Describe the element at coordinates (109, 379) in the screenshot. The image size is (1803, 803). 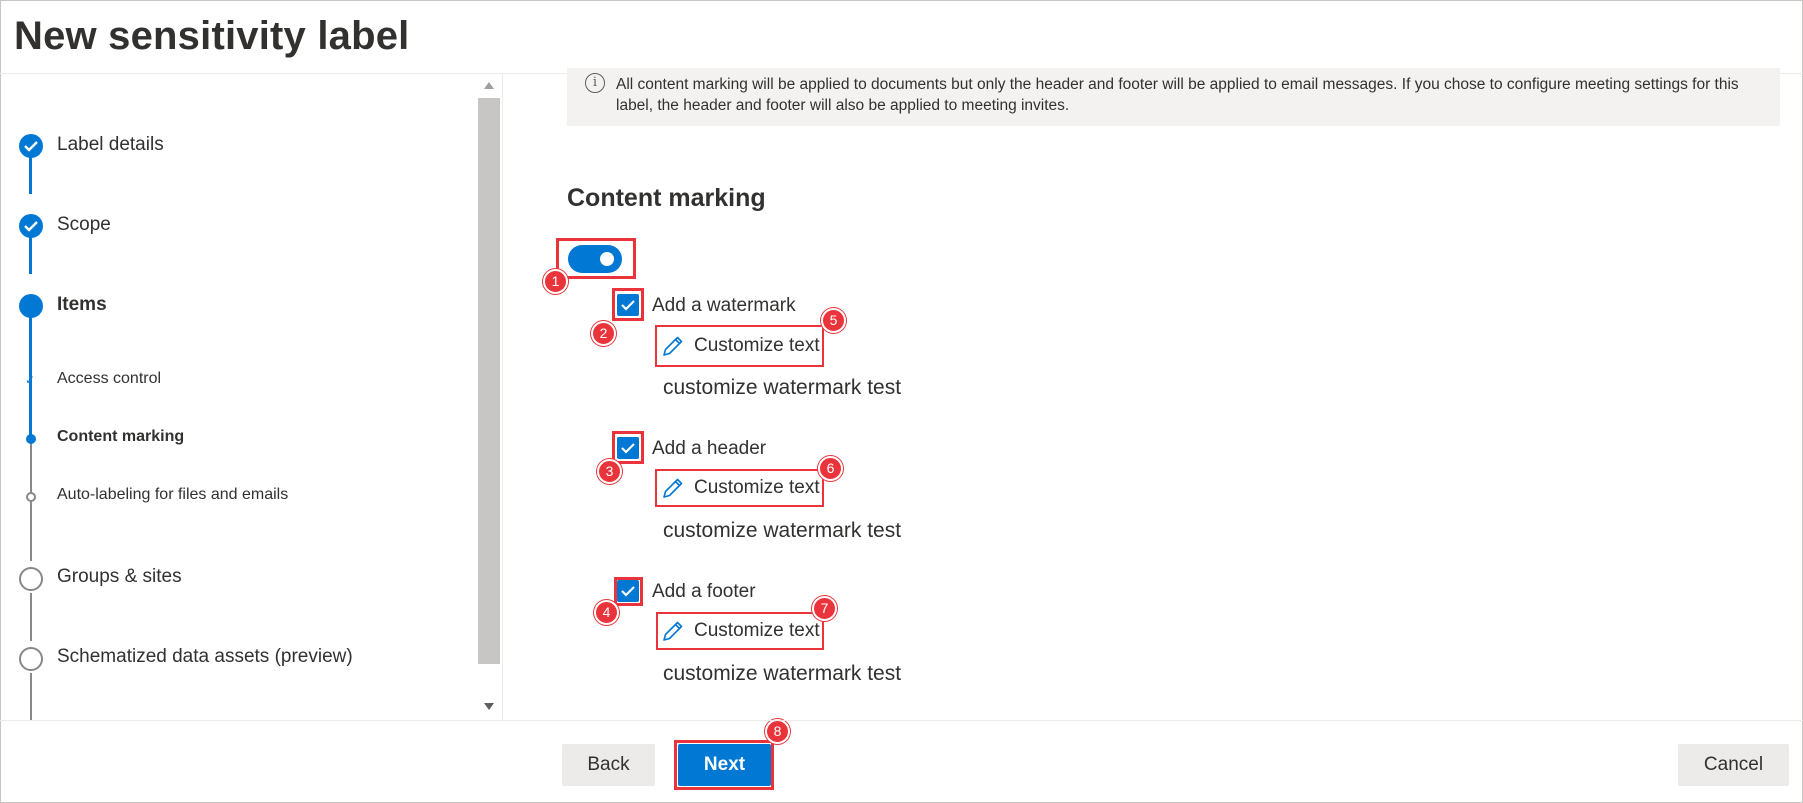
I see `nav-substep-access-control: Access control` at that location.